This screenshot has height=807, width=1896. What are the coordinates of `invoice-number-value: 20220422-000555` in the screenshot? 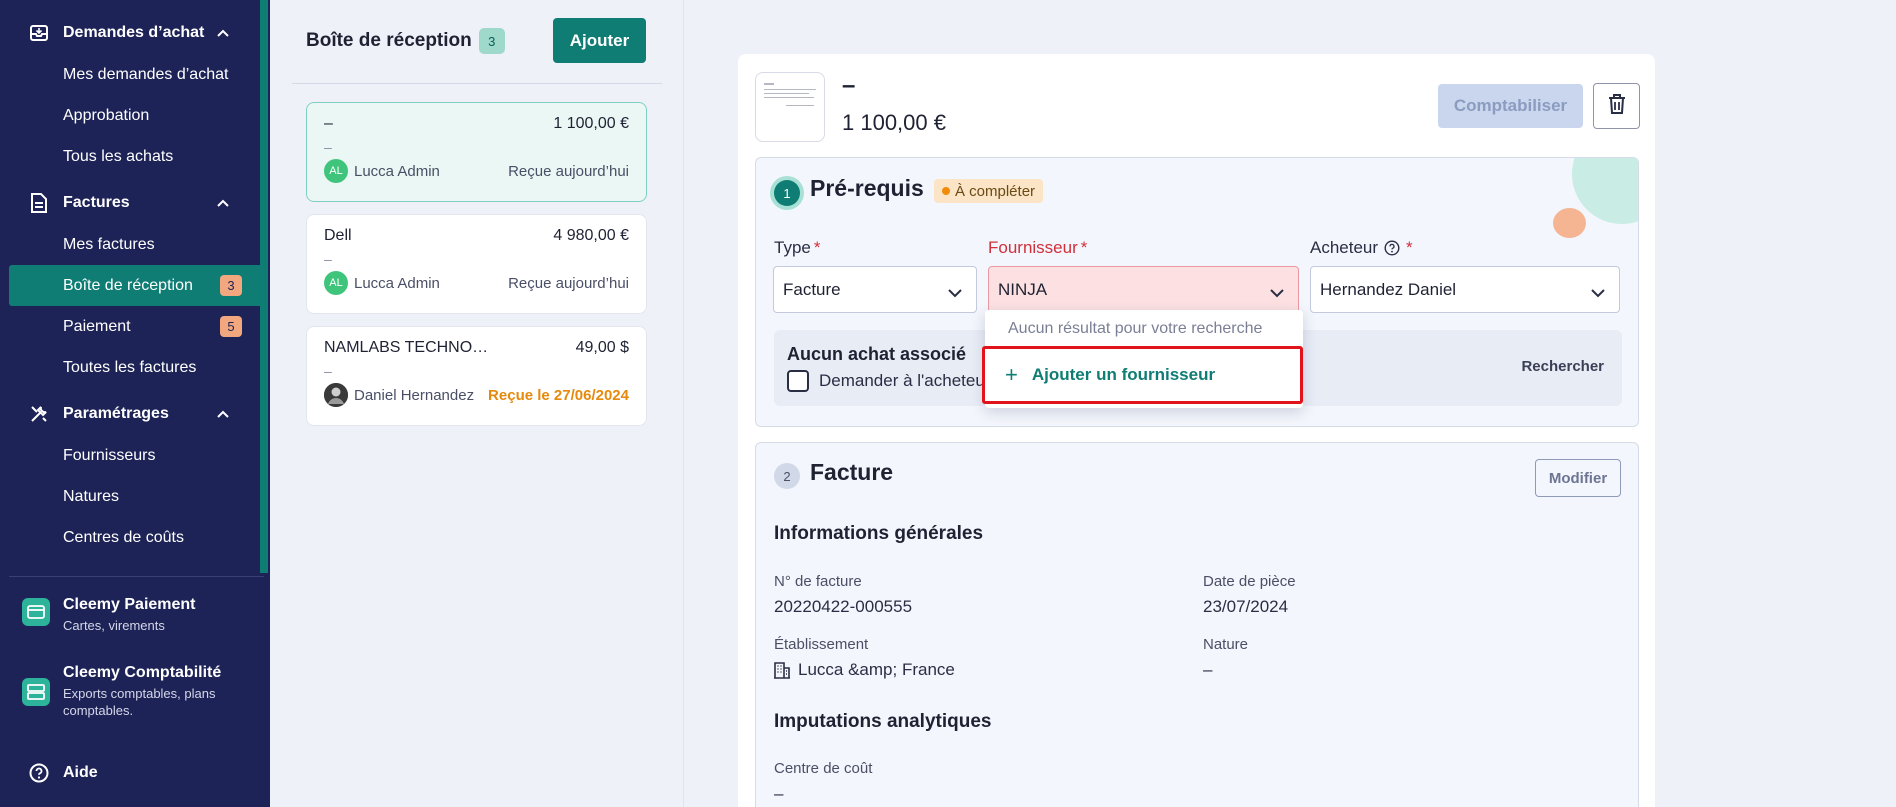 It's located at (843, 606).